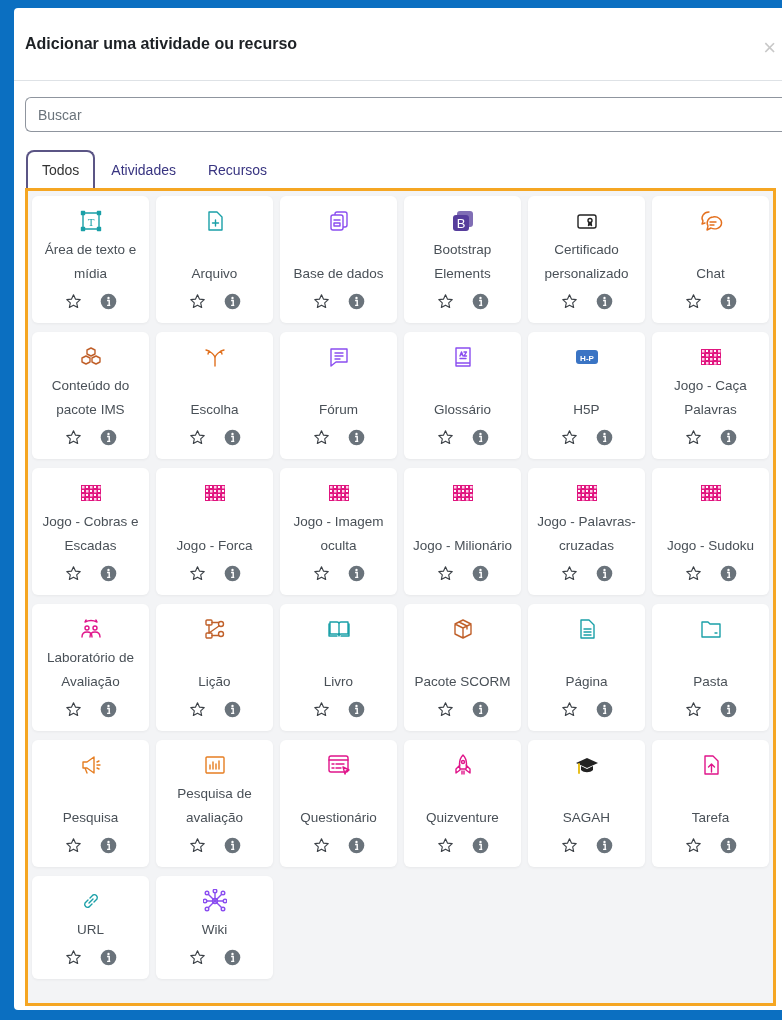  I want to click on activity-card: SAGAH, so click(586, 803).